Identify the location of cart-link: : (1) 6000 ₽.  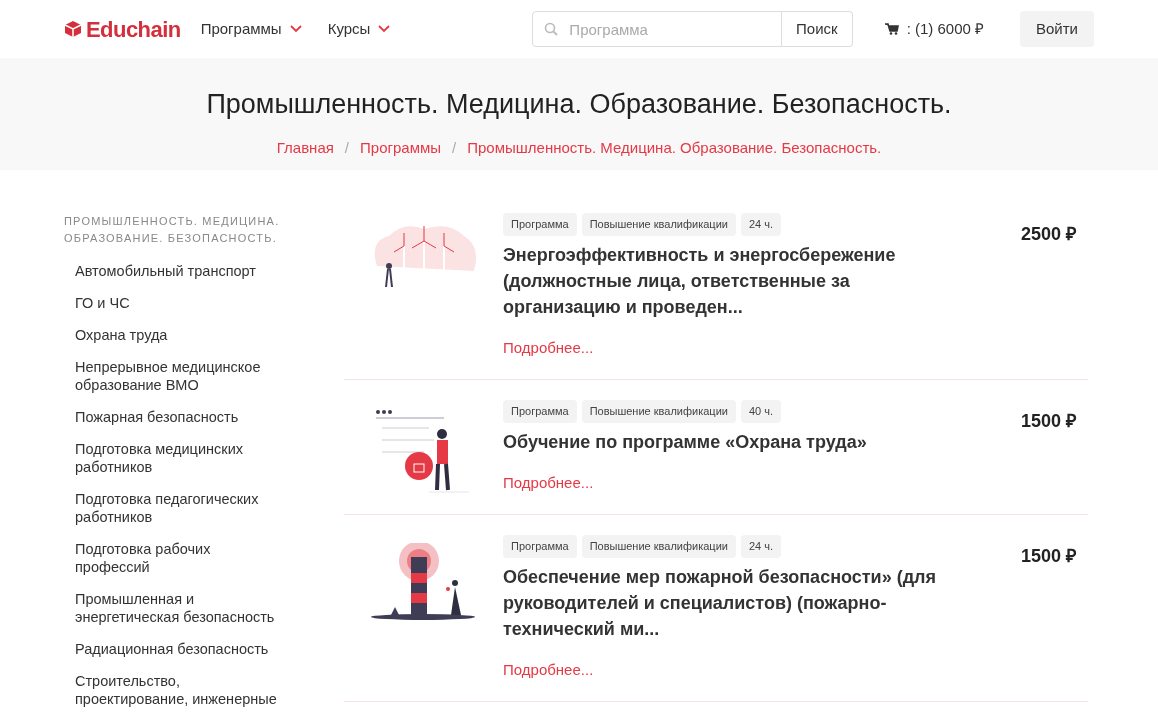
(934, 29).